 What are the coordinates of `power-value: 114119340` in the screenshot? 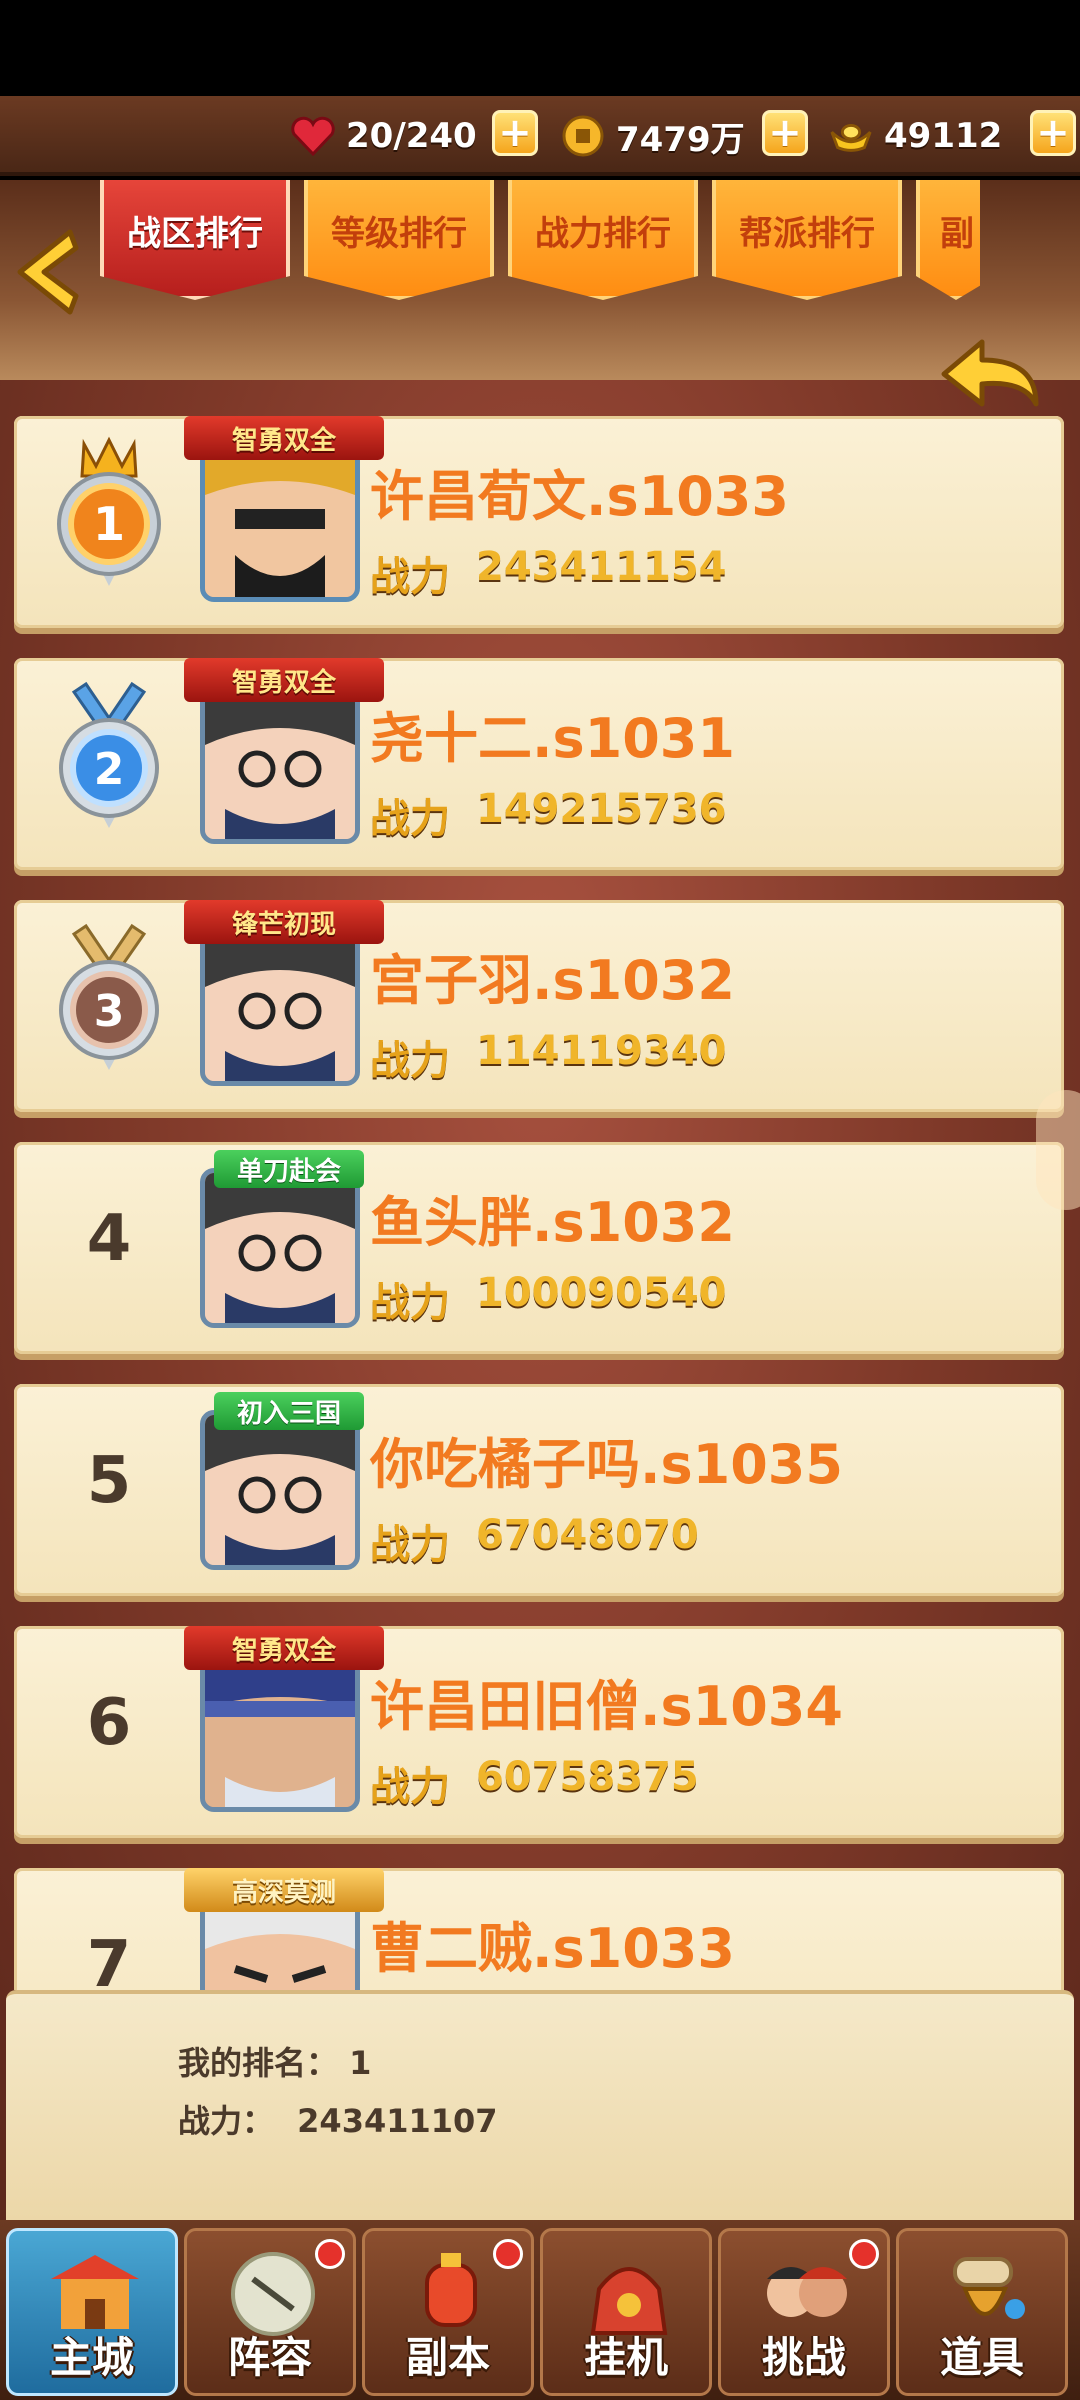 It's located at (601, 1051).